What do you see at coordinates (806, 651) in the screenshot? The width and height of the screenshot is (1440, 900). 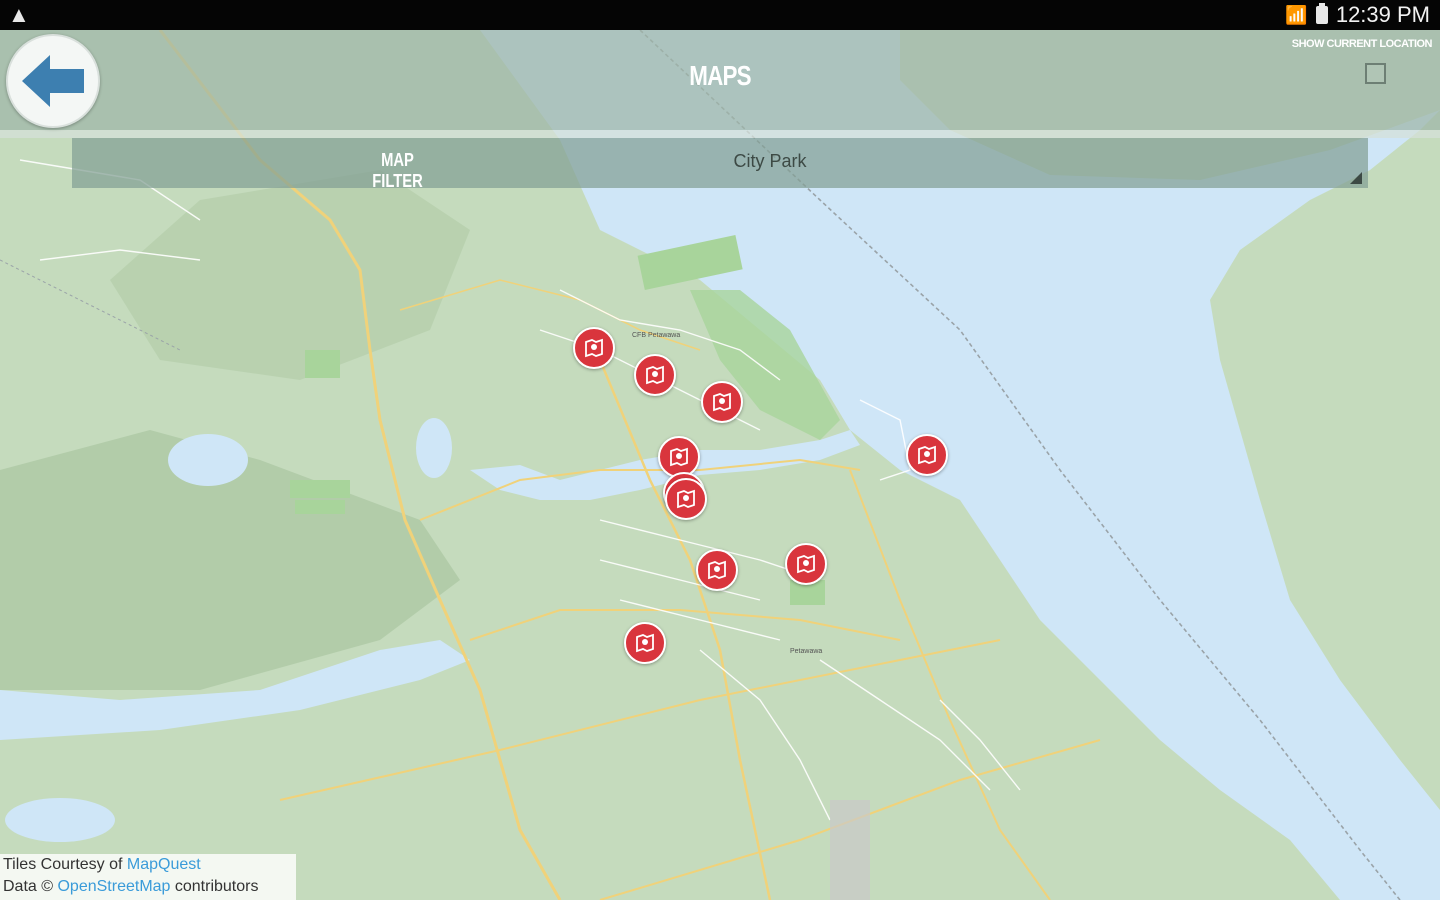 I see `map-label-petawawa: Petawawa` at bounding box center [806, 651].